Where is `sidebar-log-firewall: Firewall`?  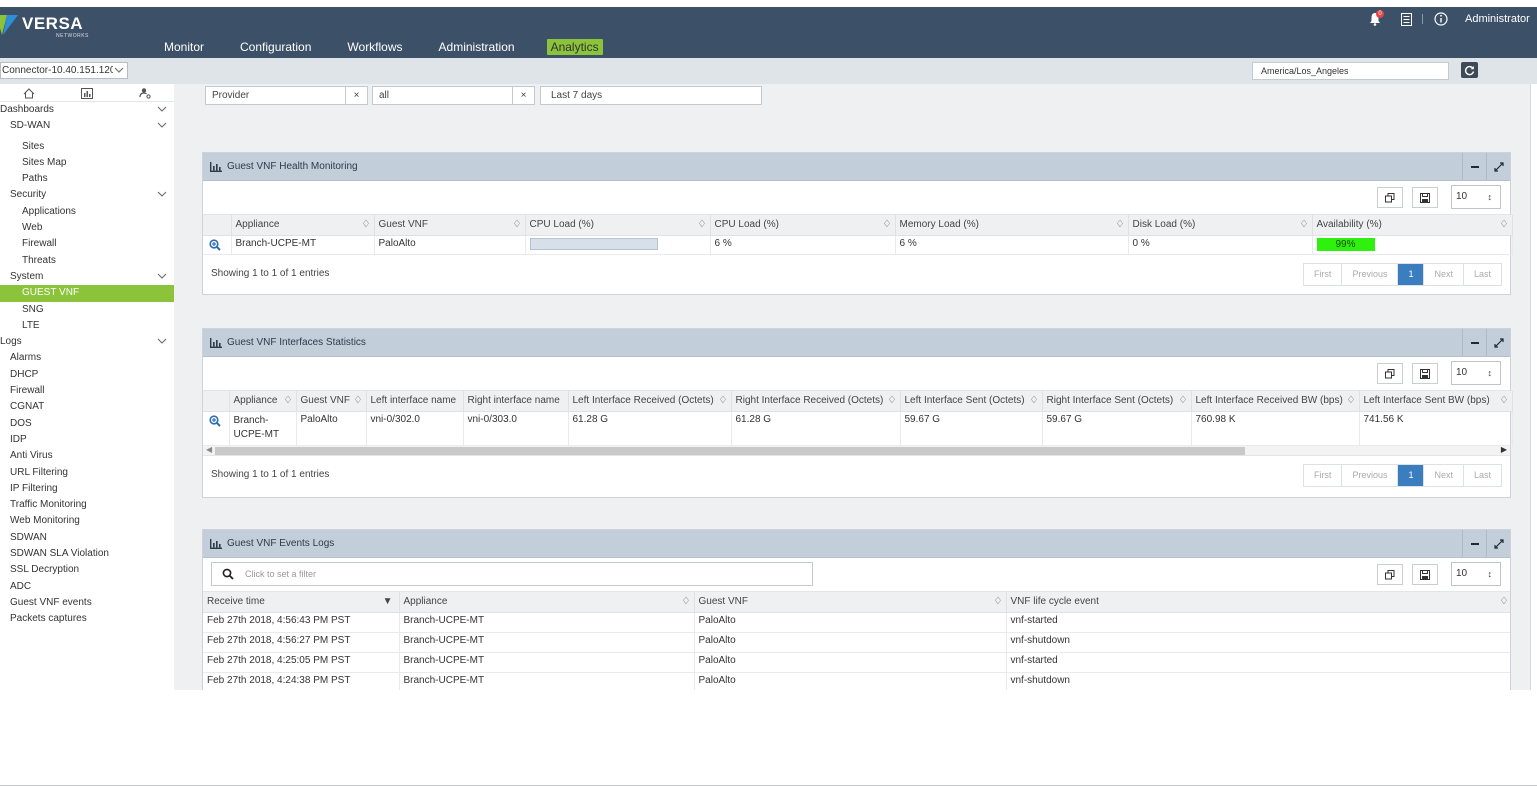
sidebar-log-firewall: Firewall is located at coordinates (87, 391).